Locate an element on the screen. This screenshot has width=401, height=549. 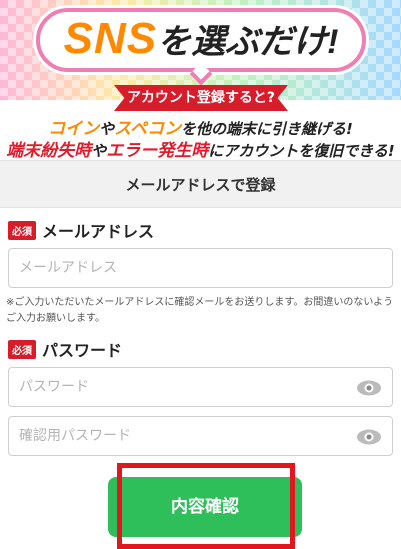
benefit-line-2: 端末紛失時やエラー発生時にアカウントを復旧できる! is located at coordinates (200, 148).